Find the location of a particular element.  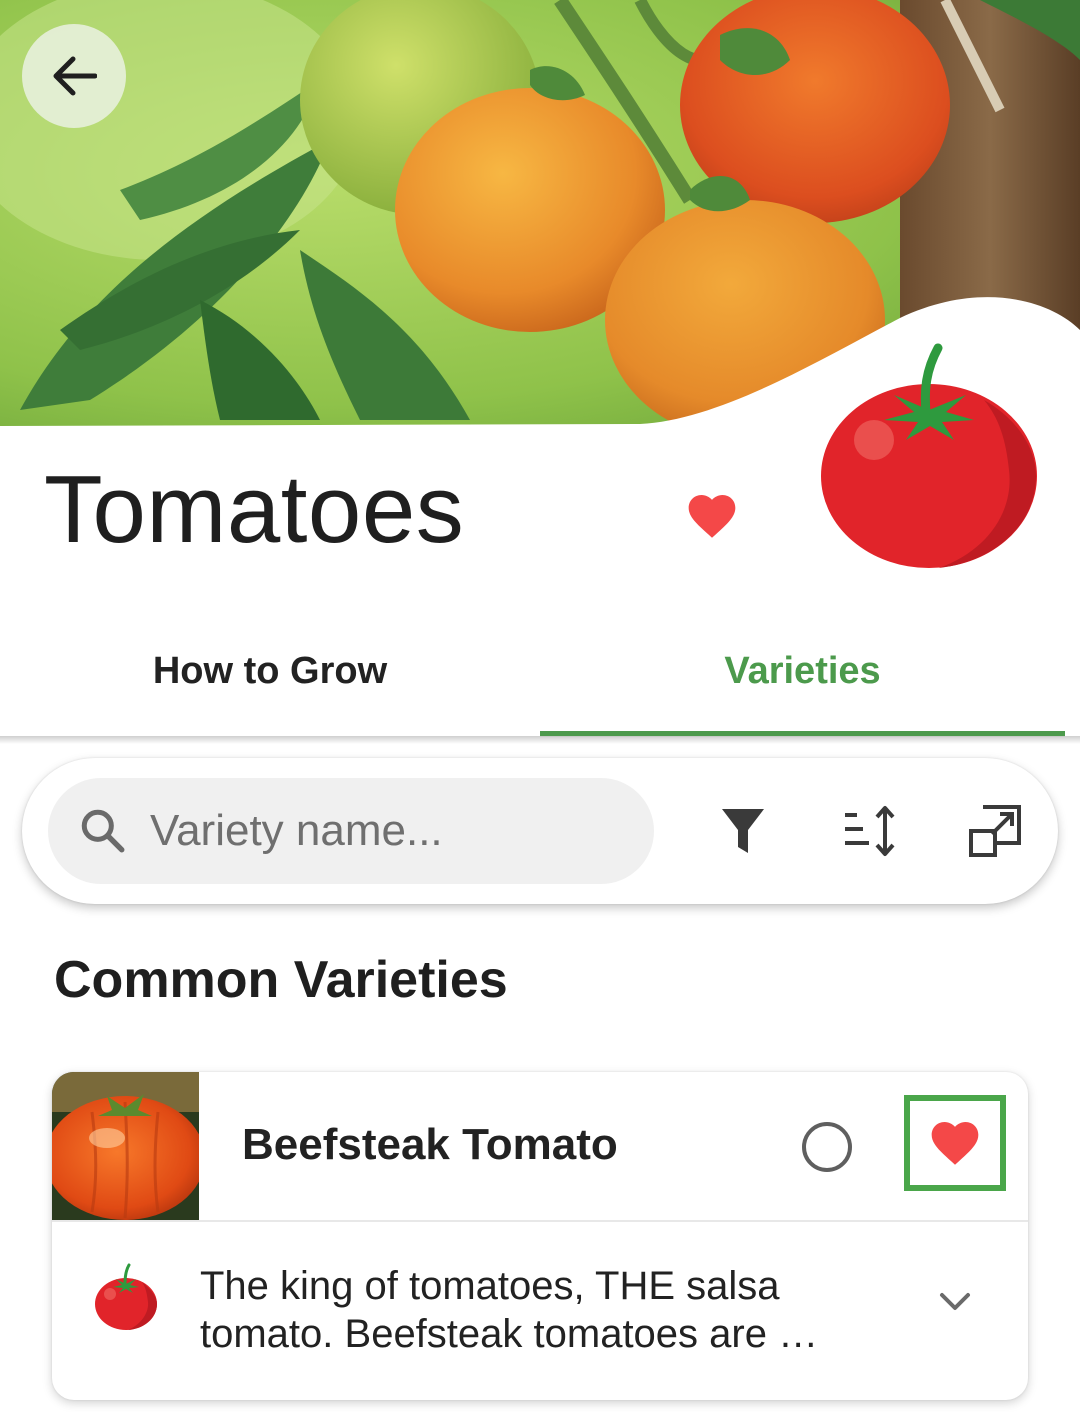

variety-name: Beefsteak Tomato is located at coordinates (430, 1144).